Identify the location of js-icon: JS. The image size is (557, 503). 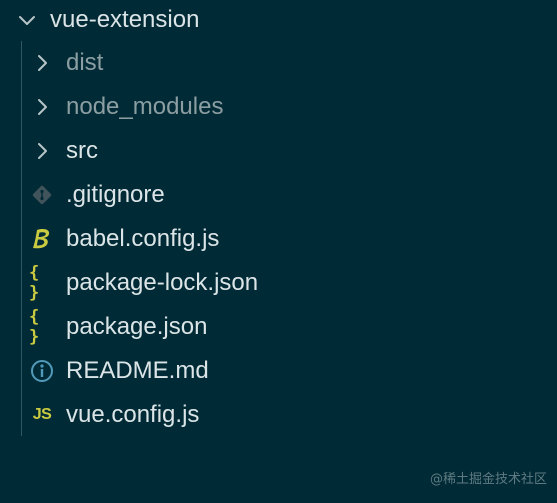
(42, 414).